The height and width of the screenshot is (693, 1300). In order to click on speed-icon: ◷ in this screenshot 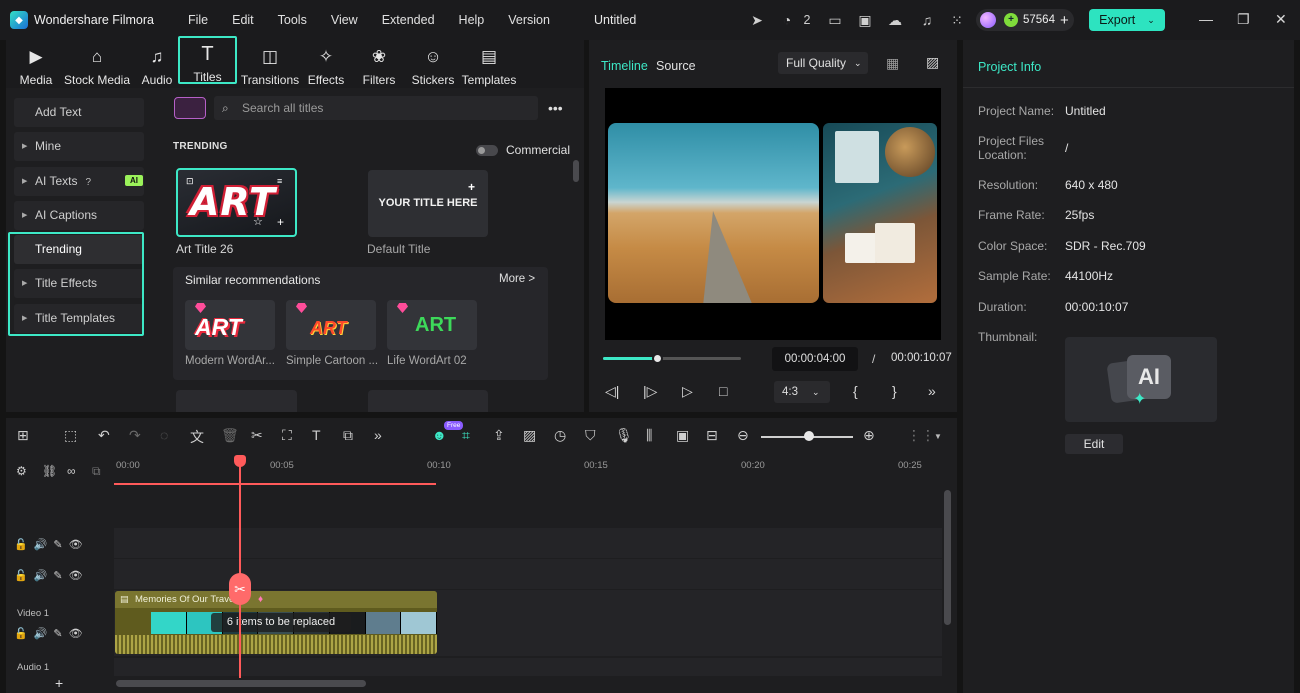, I will do `click(560, 435)`.